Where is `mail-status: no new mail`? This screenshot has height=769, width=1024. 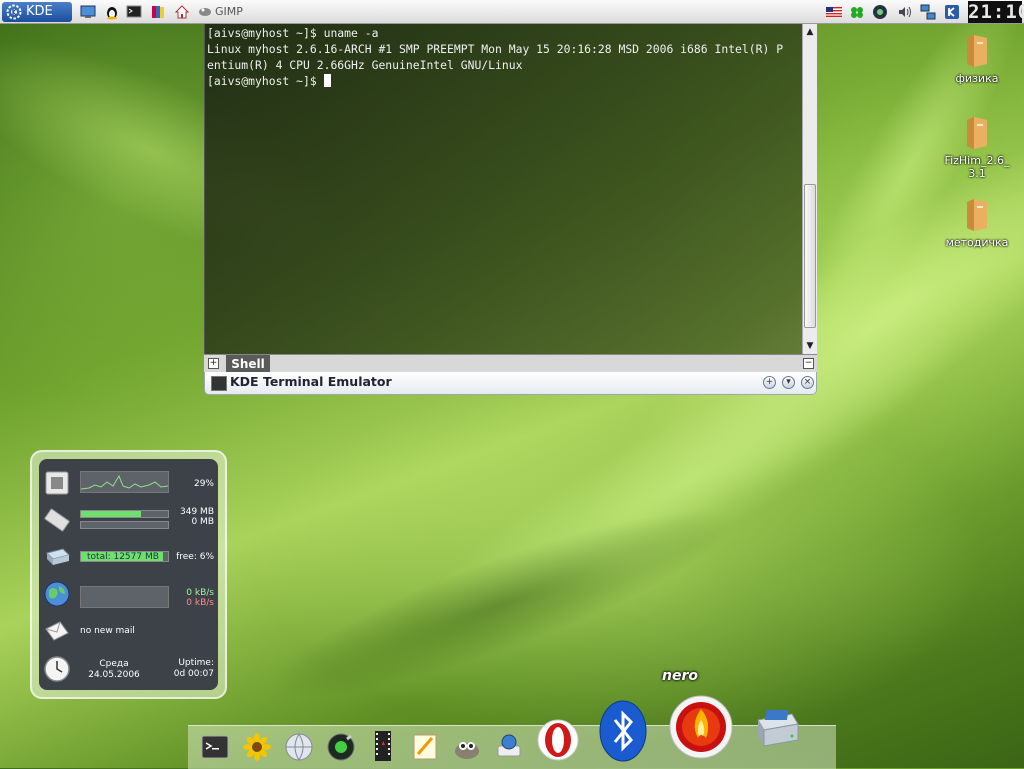 mail-status: no new mail is located at coordinates (107, 631).